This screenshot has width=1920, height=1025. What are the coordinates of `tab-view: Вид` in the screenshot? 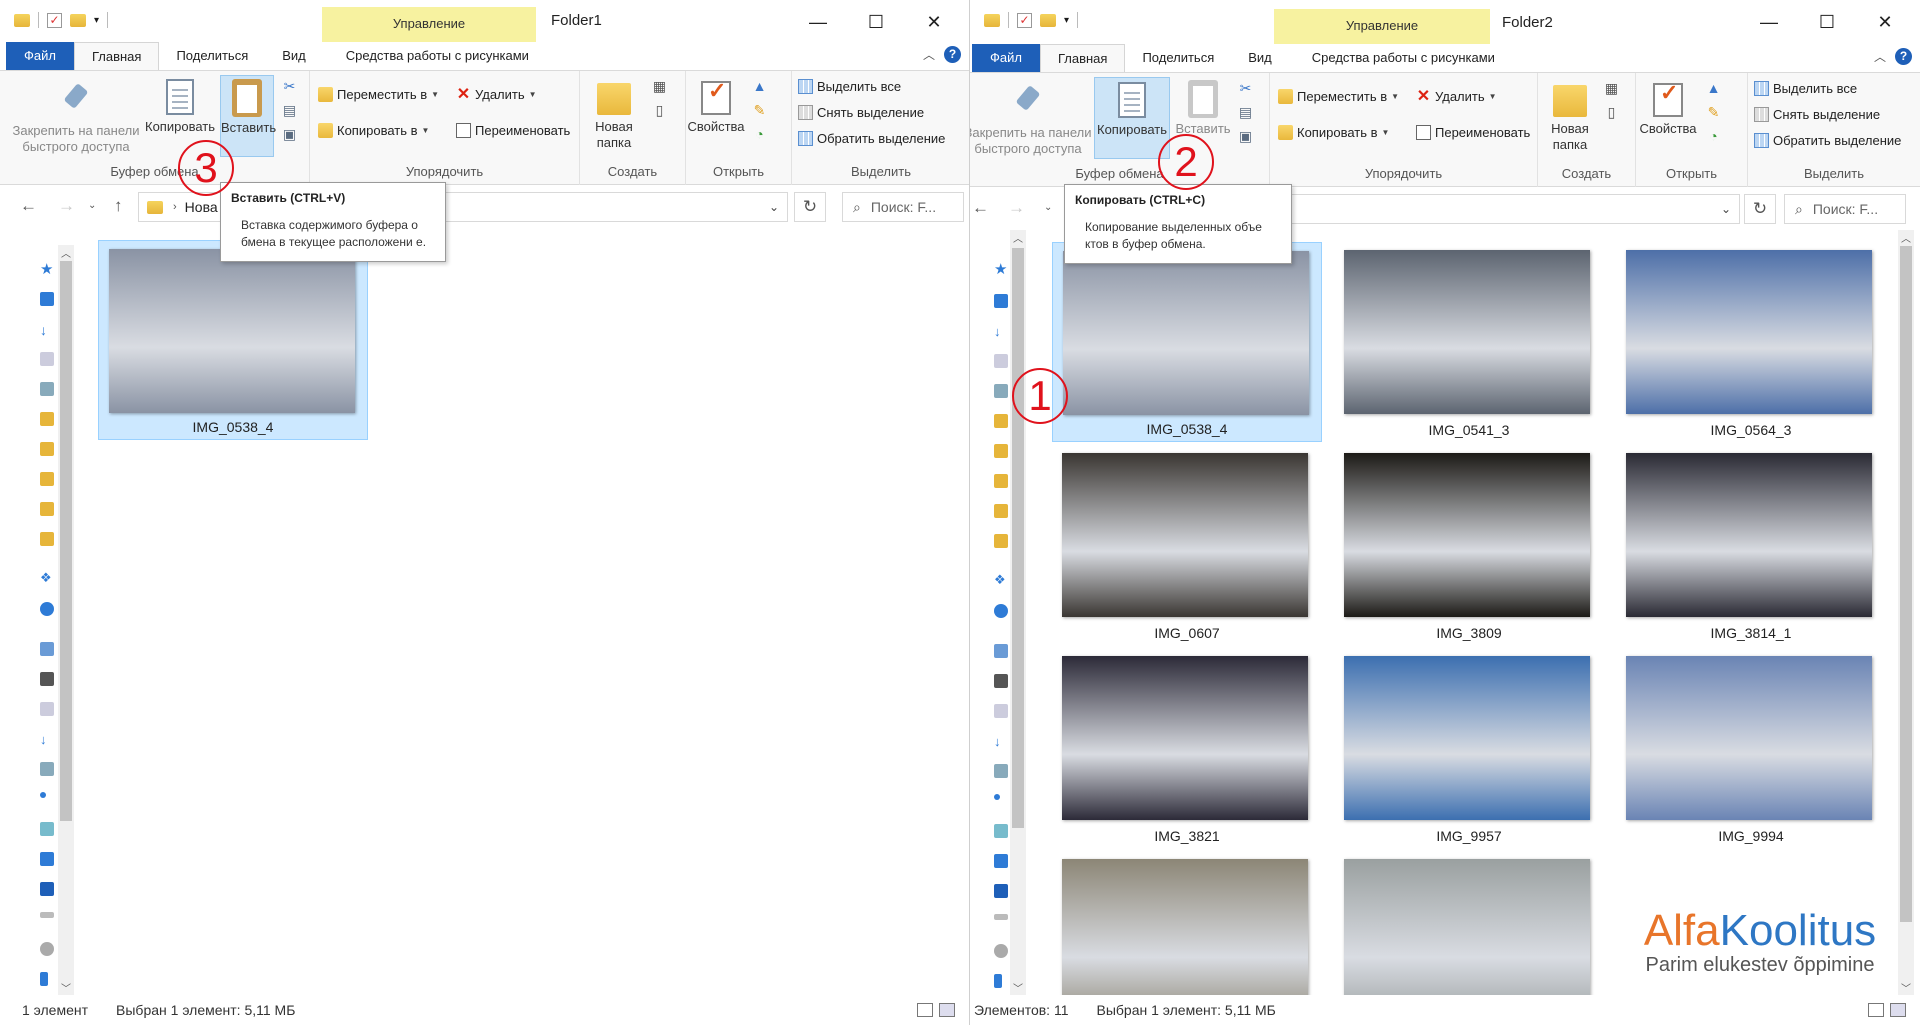 It's located at (1260, 58).